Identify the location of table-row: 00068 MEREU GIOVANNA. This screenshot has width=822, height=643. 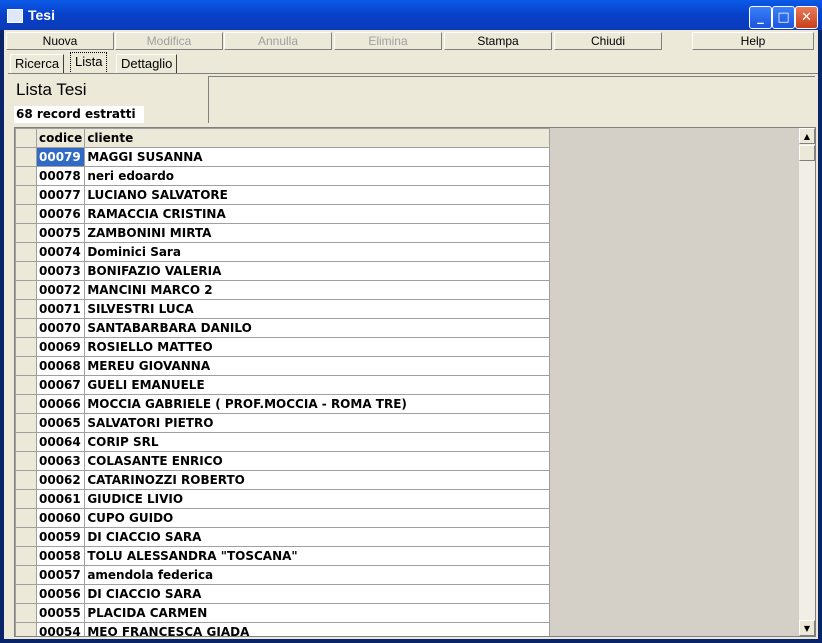
(283, 366).